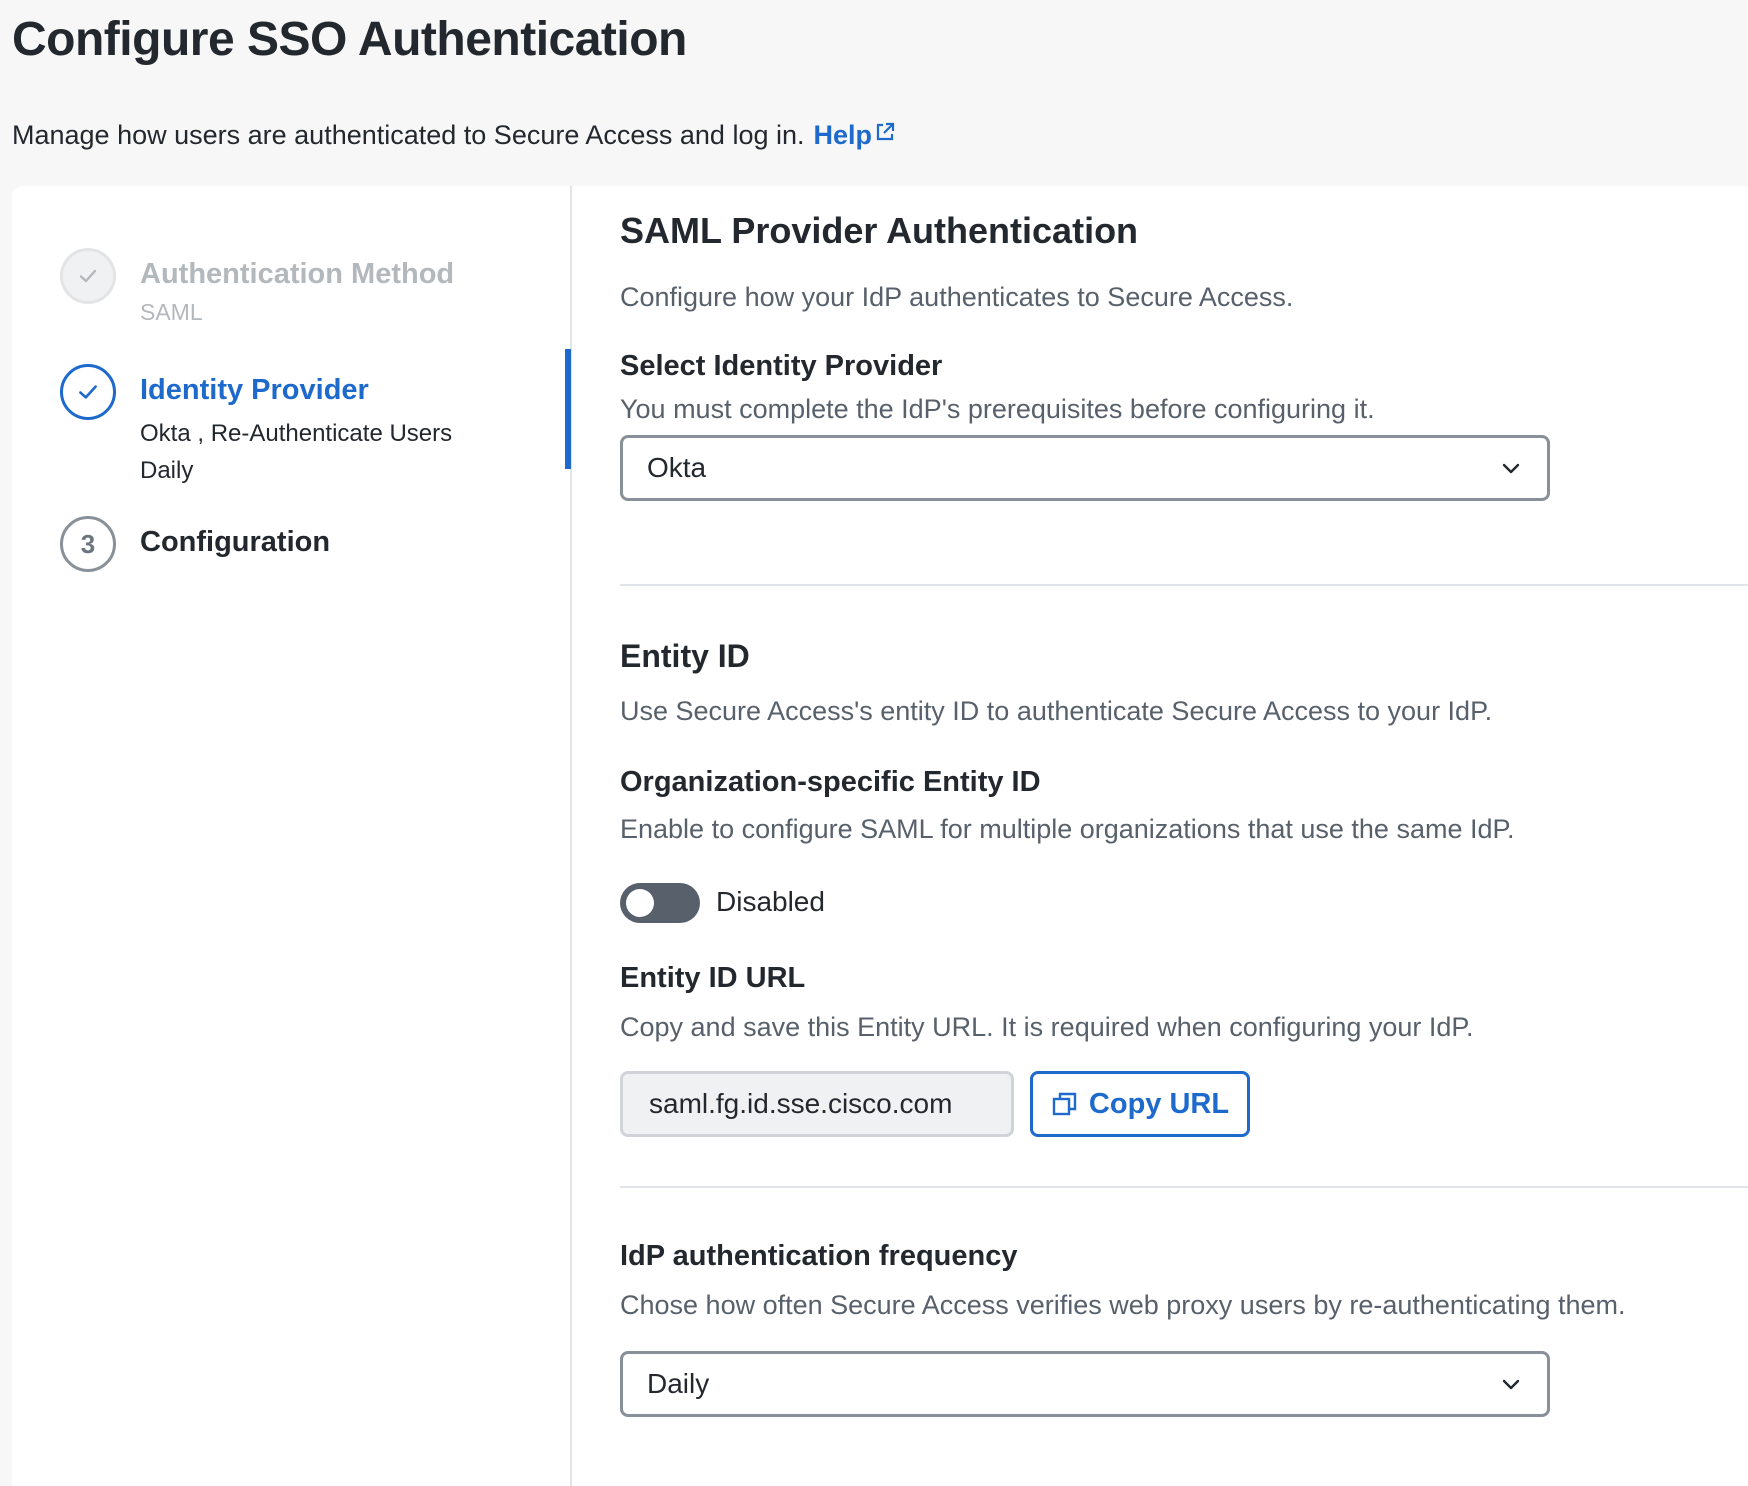  Describe the element at coordinates (235, 542) in the screenshot. I see `step-title: Configuration` at that location.